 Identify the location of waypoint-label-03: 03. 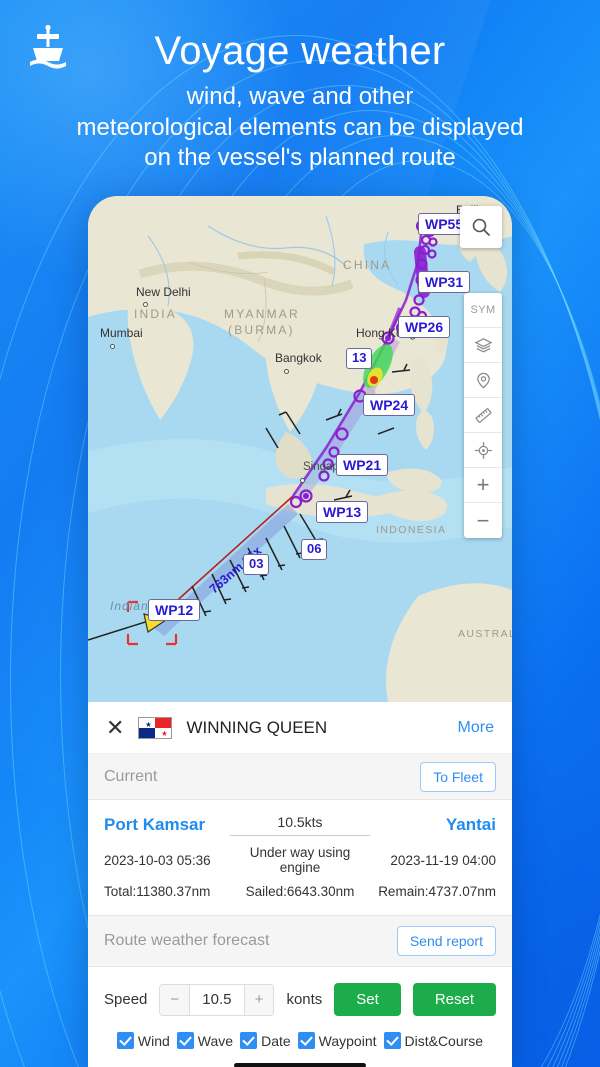
(256, 564).